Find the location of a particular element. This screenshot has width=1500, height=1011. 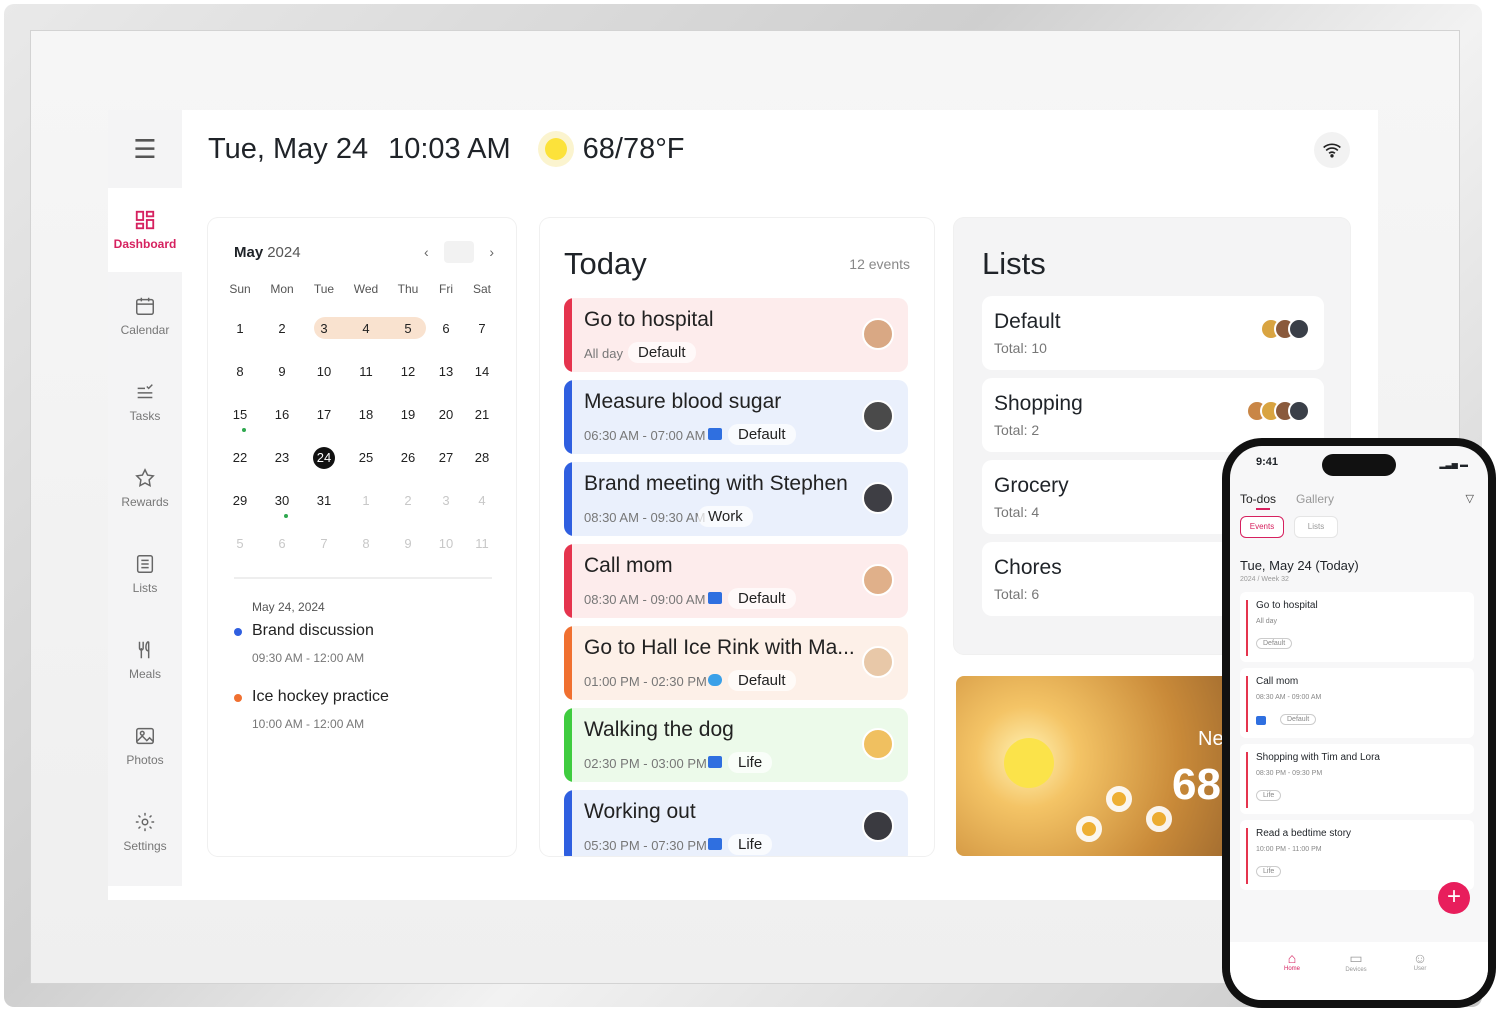

agenda-item-time: 10:00 AM - 12:00 AM is located at coordinates (308, 724).